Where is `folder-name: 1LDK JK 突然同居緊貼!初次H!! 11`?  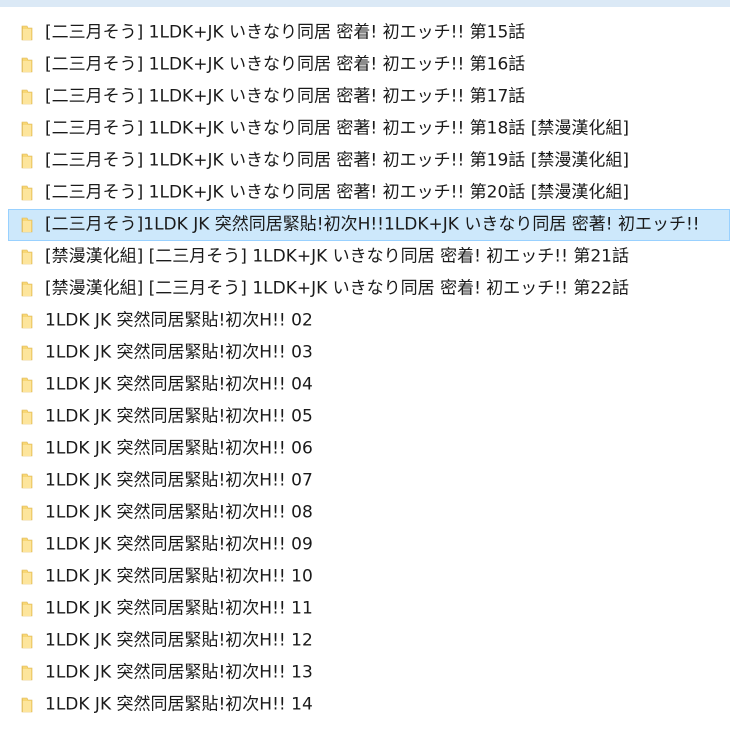 folder-name: 1LDK JK 突然同居緊貼!初次H!! 11 is located at coordinates (179, 608).